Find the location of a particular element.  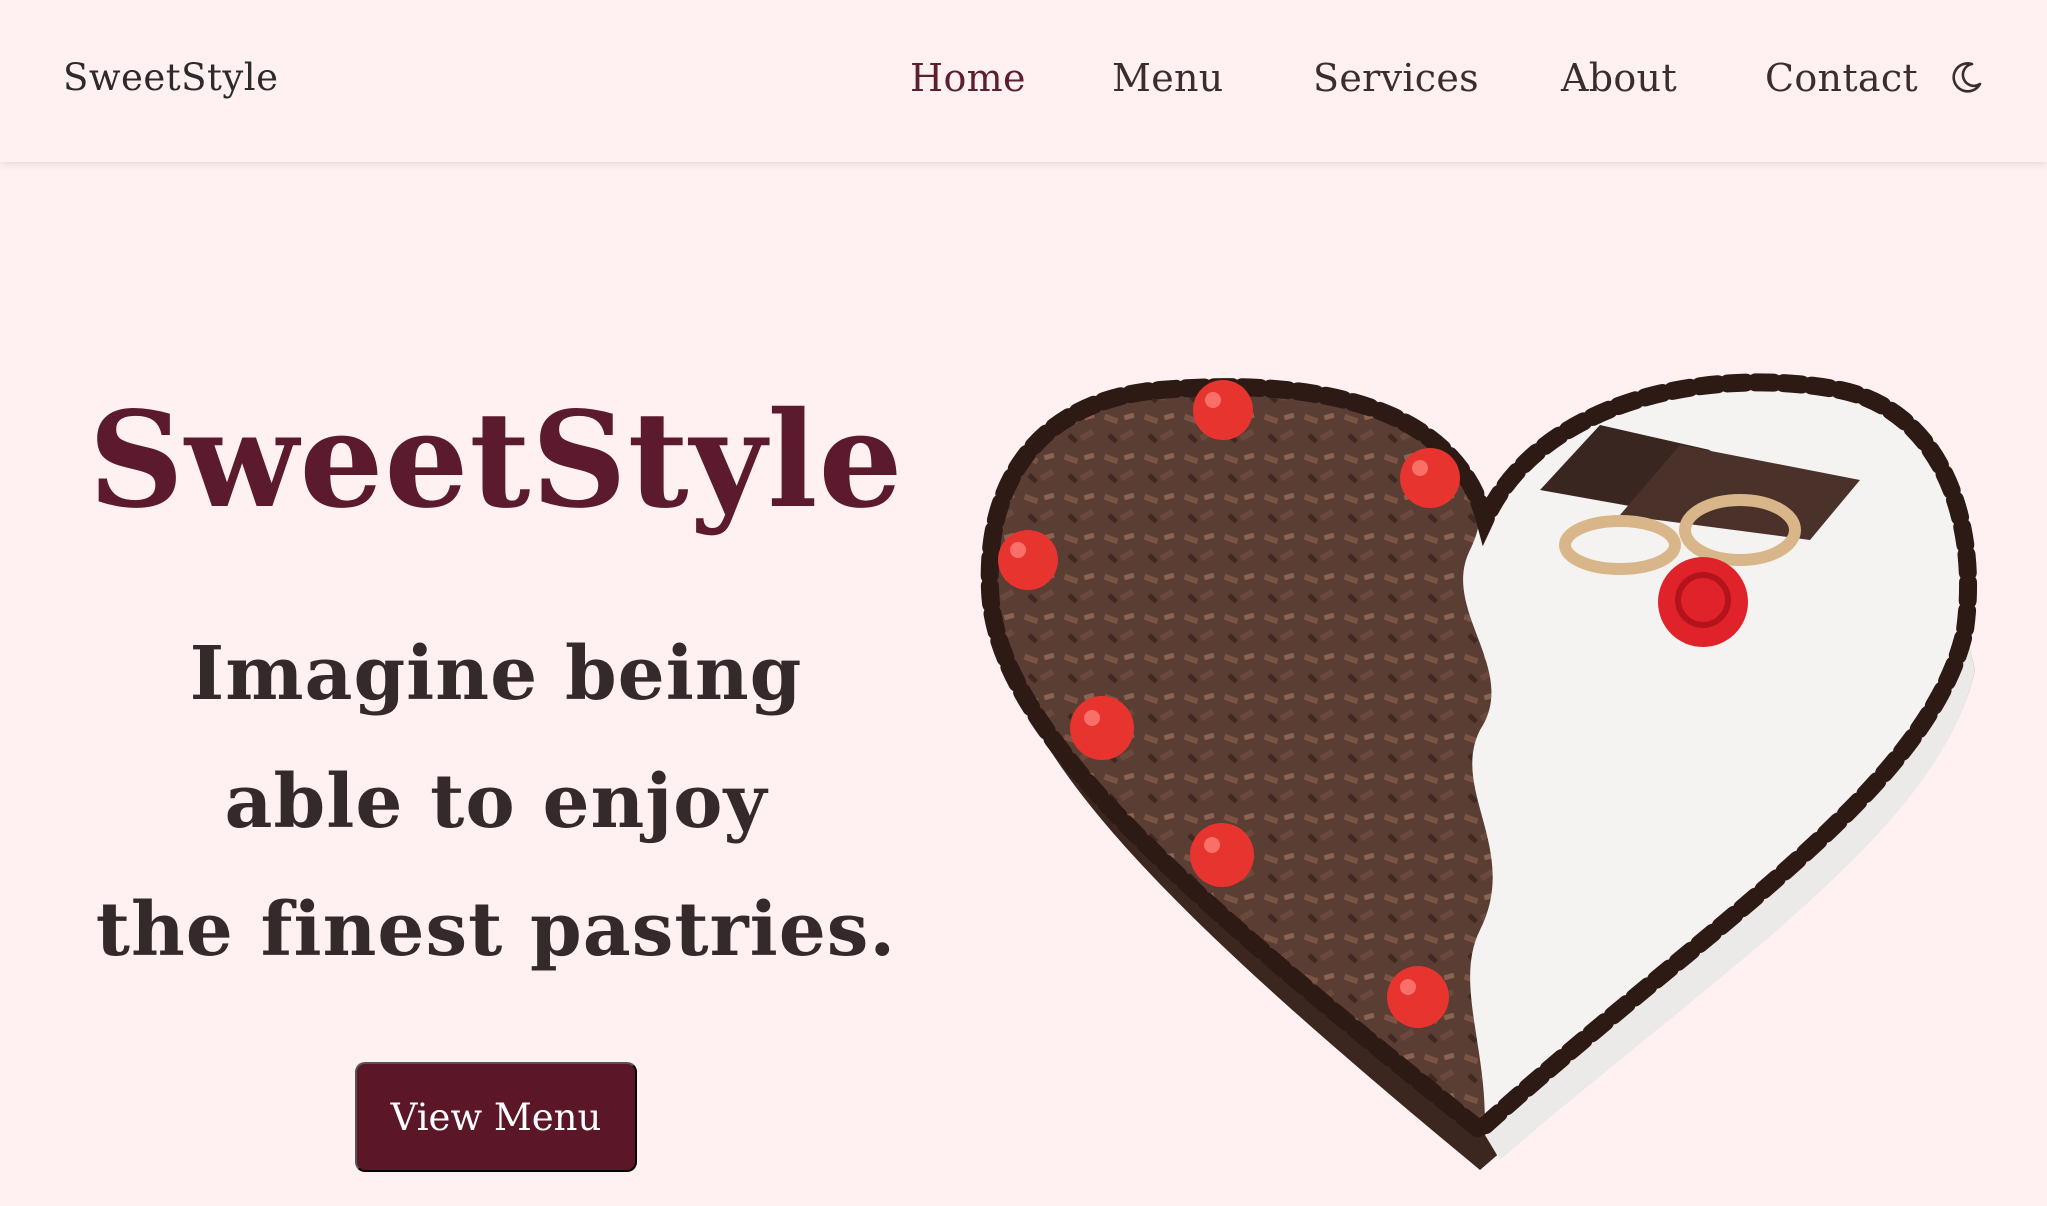

nav-link-services: Services is located at coordinates (1396, 78).